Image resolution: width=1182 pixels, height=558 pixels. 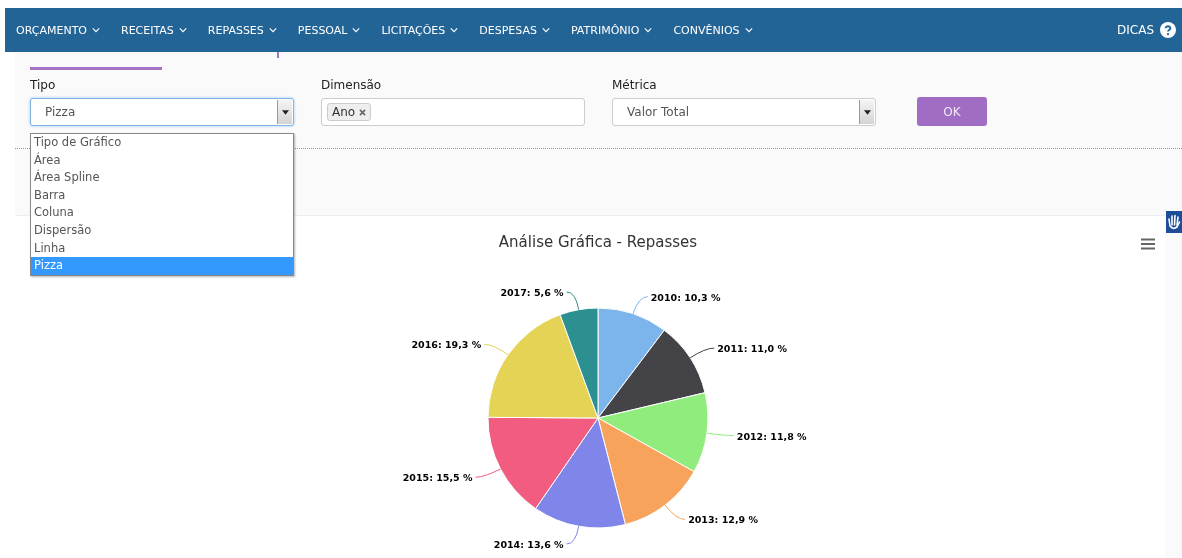 I want to click on help-link: DICAS, so click(x=1146, y=30).